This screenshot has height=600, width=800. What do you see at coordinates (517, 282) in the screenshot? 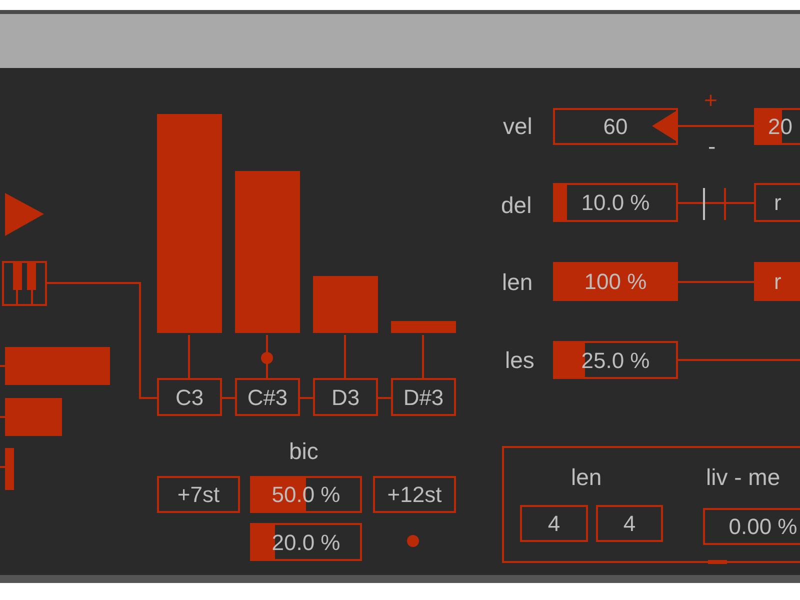
I see `row-label: len` at bounding box center [517, 282].